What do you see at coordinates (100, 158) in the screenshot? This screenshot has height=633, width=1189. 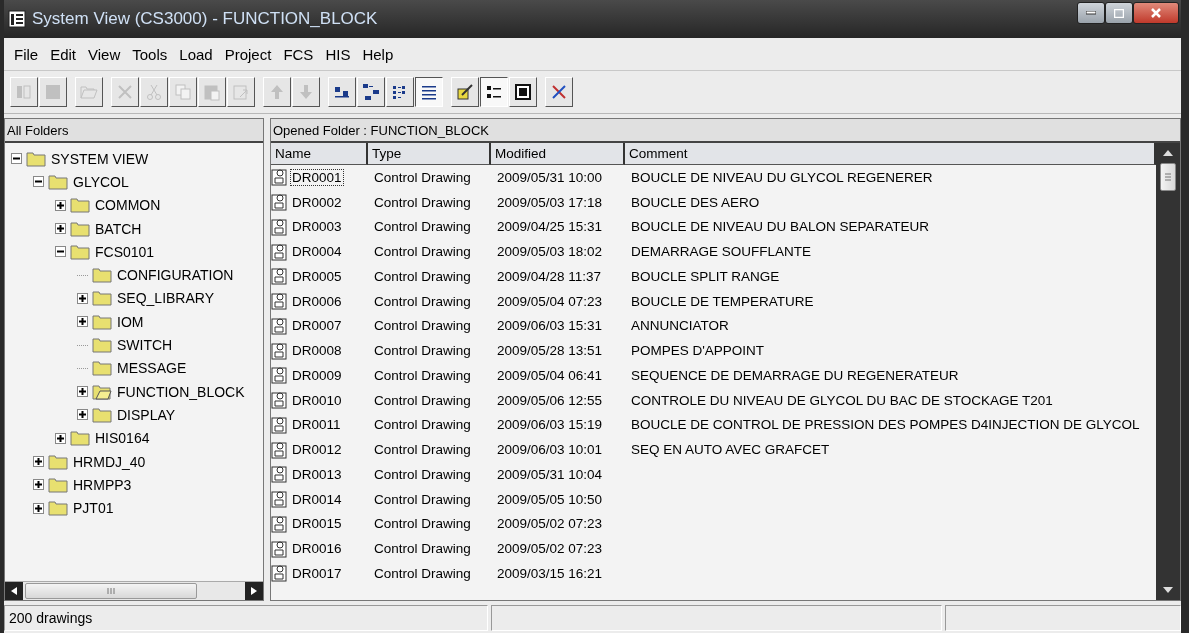 I see `tree-item: SYSTEM VIEW` at bounding box center [100, 158].